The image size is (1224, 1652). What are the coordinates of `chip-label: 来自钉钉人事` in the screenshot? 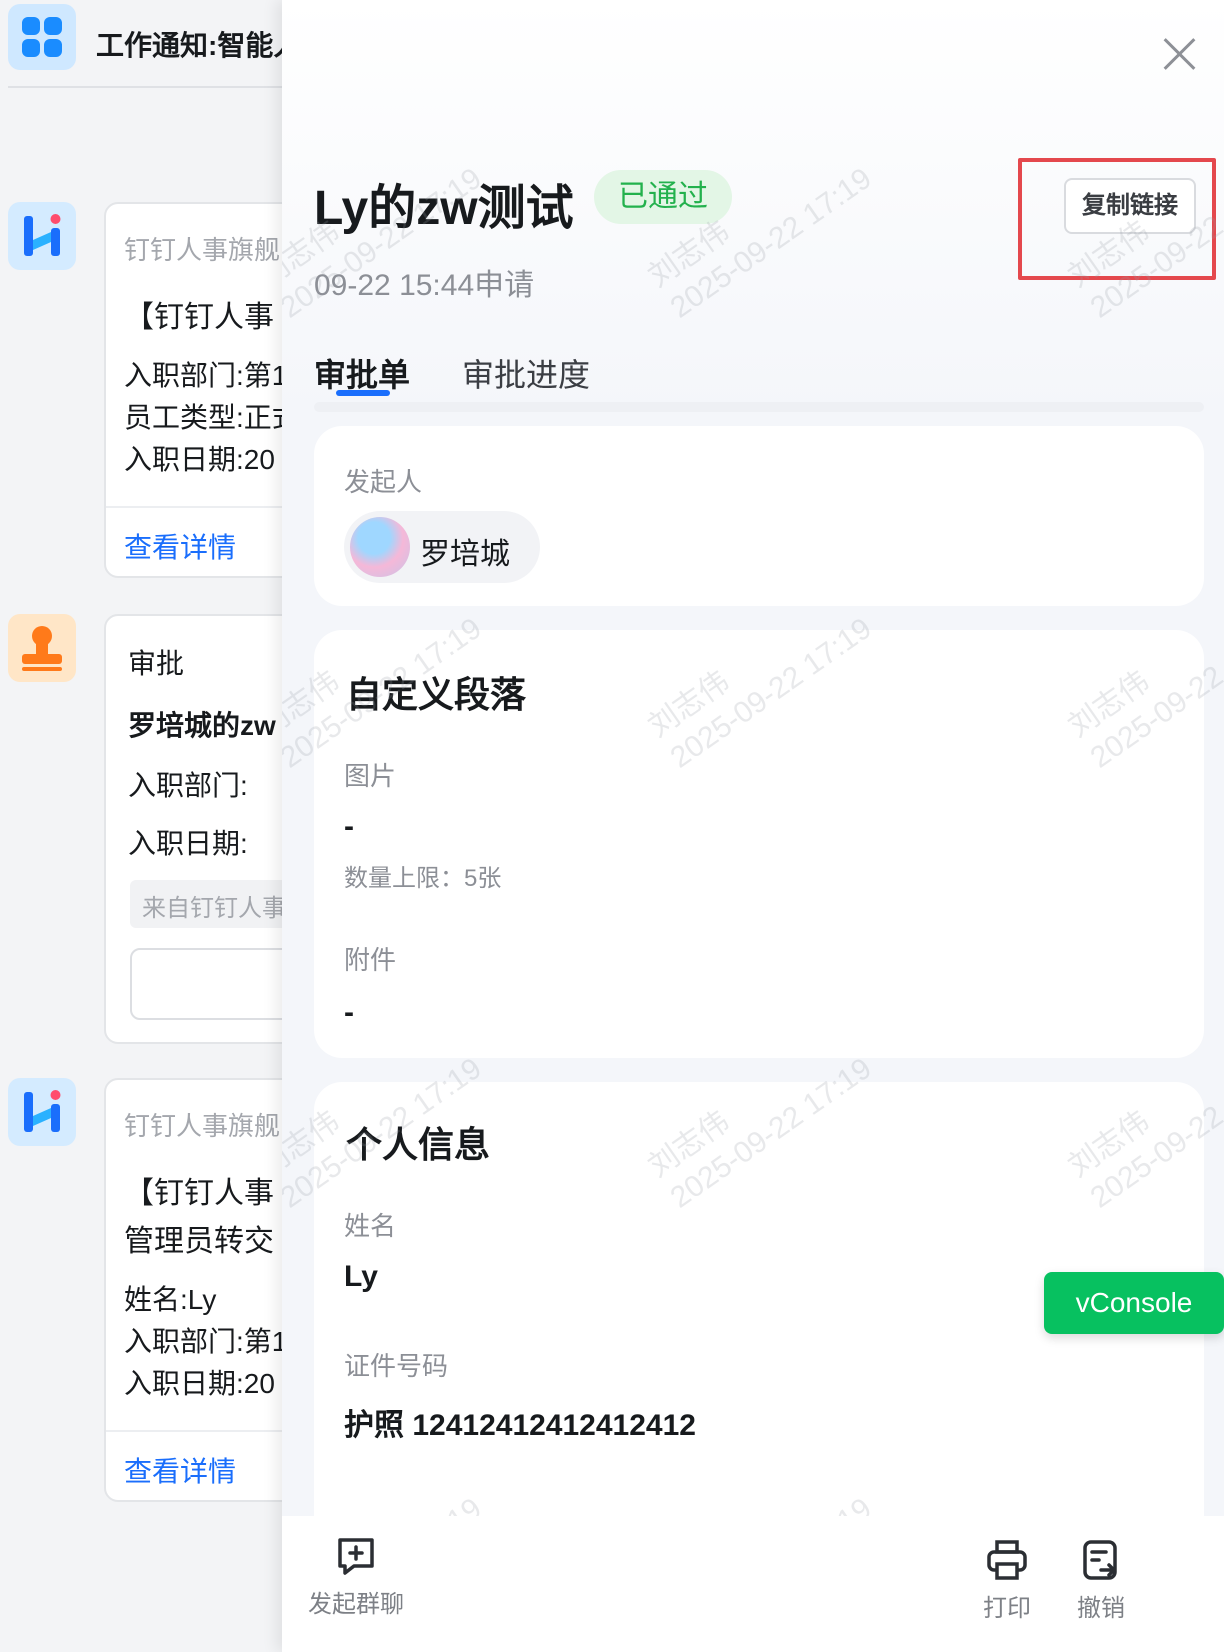 It's located at (214, 908).